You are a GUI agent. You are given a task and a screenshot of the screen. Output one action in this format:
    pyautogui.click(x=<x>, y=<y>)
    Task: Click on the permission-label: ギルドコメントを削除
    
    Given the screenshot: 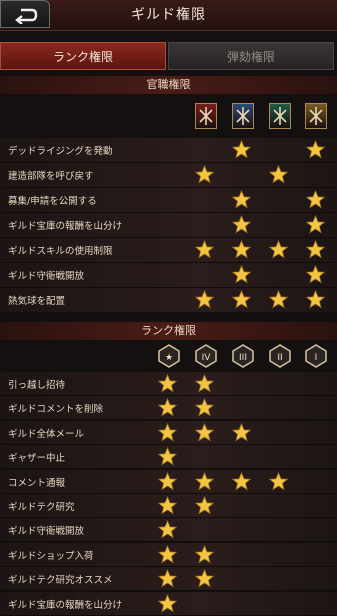 What is the action you would take?
    pyautogui.click(x=56, y=410)
    